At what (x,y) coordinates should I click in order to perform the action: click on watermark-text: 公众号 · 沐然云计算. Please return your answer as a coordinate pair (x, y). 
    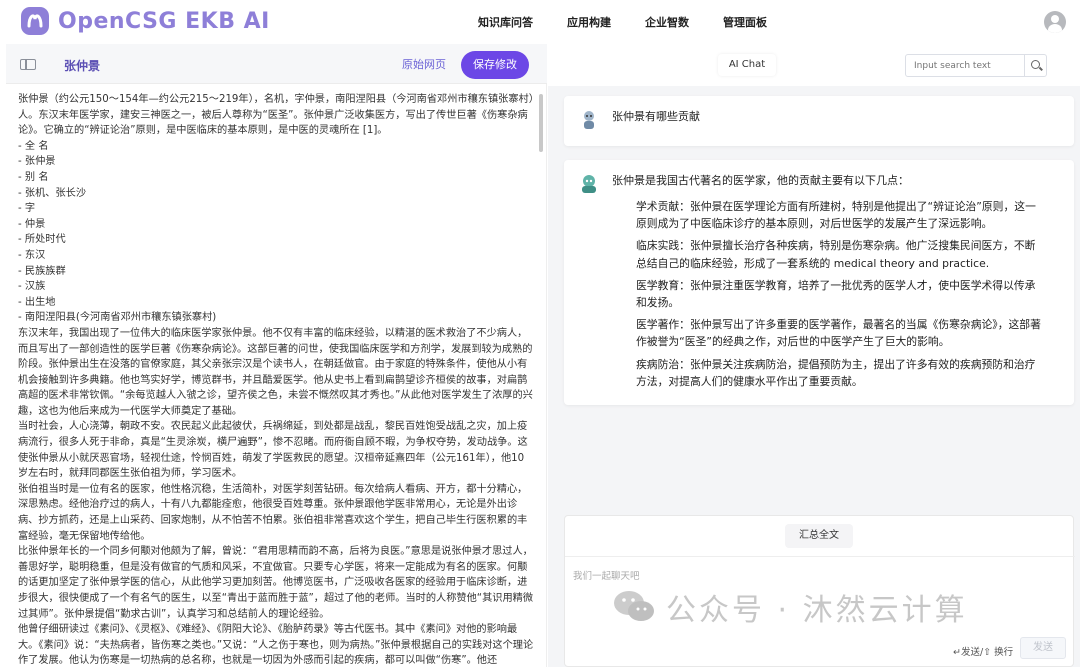
    Looking at the image, I should click on (817, 610).